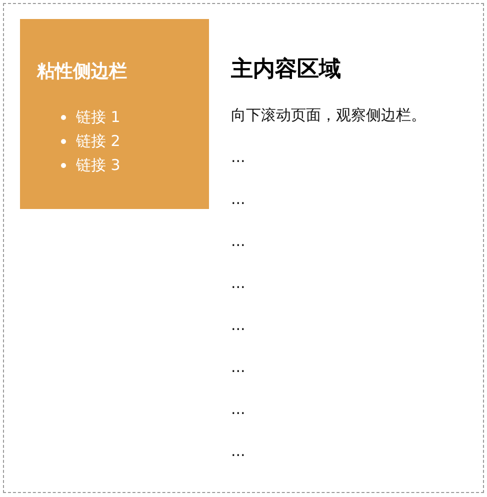 This screenshot has height=497, width=487. Describe the element at coordinates (98, 165) in the screenshot. I see `sidebar-link: 链接 3` at that location.